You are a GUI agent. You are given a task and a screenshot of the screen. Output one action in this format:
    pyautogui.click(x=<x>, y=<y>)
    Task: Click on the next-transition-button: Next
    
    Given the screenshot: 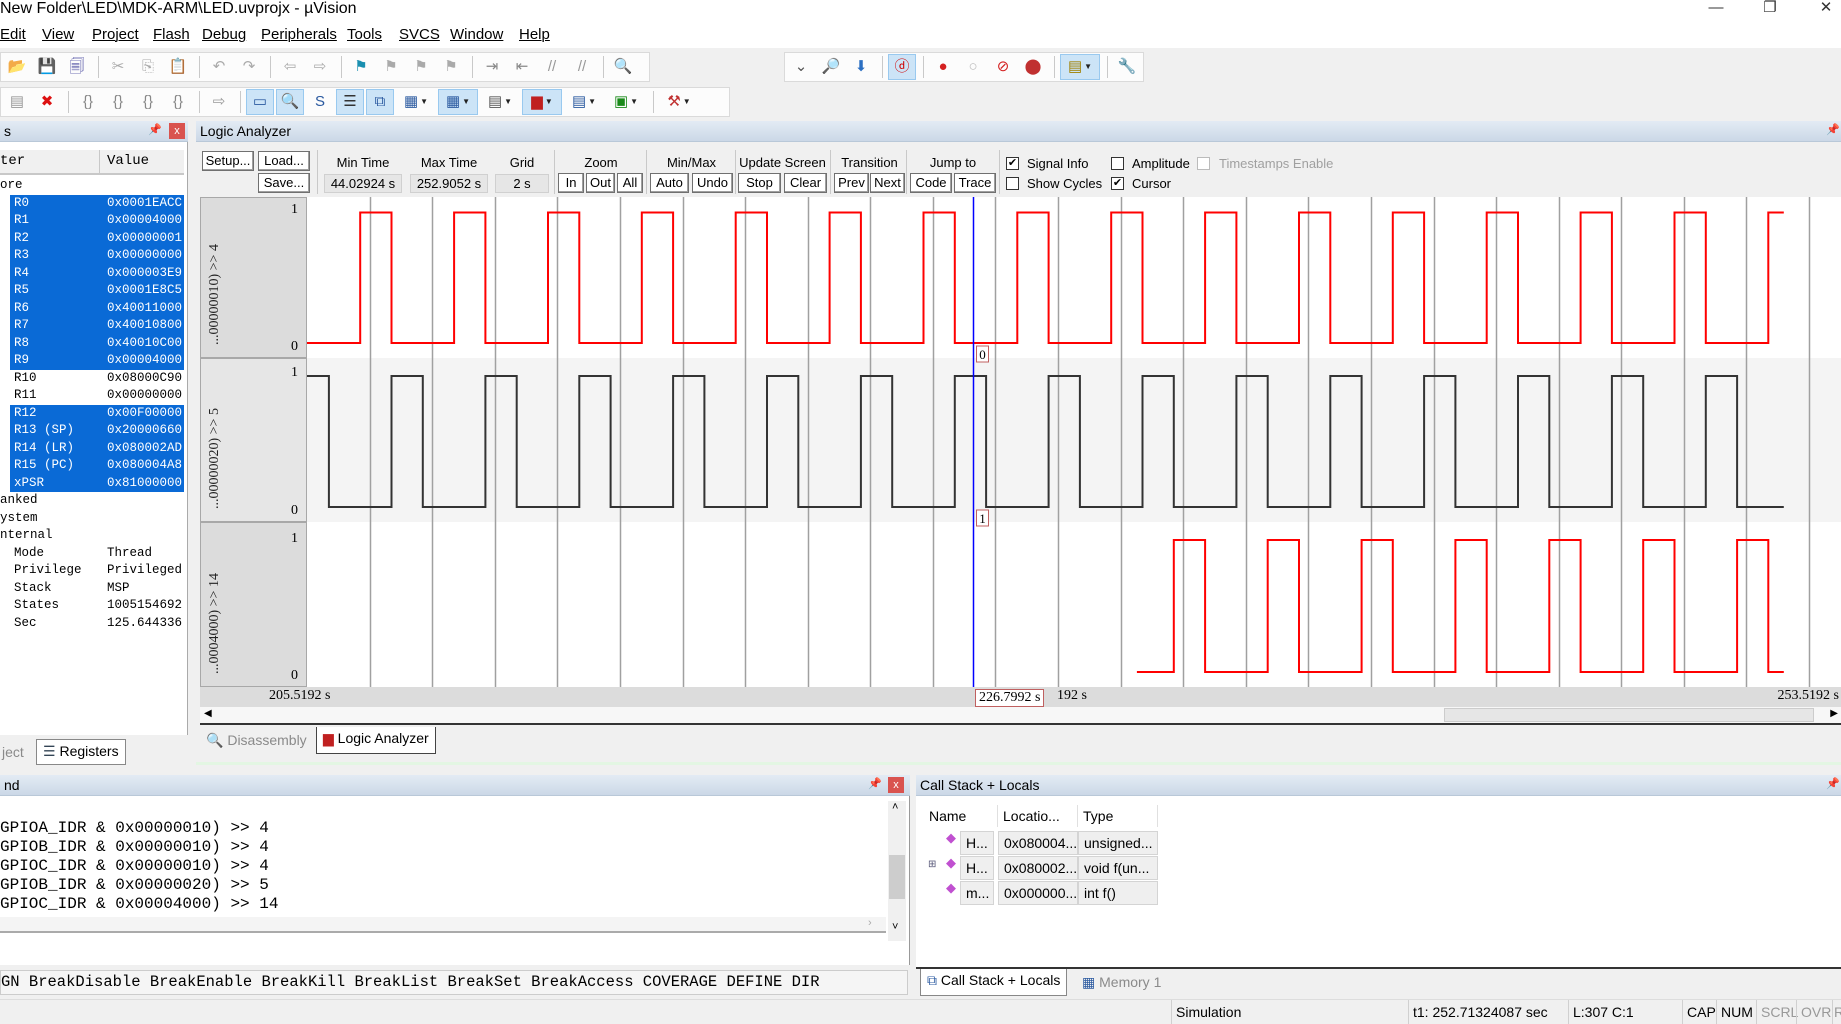 What is the action you would take?
    pyautogui.click(x=887, y=183)
    